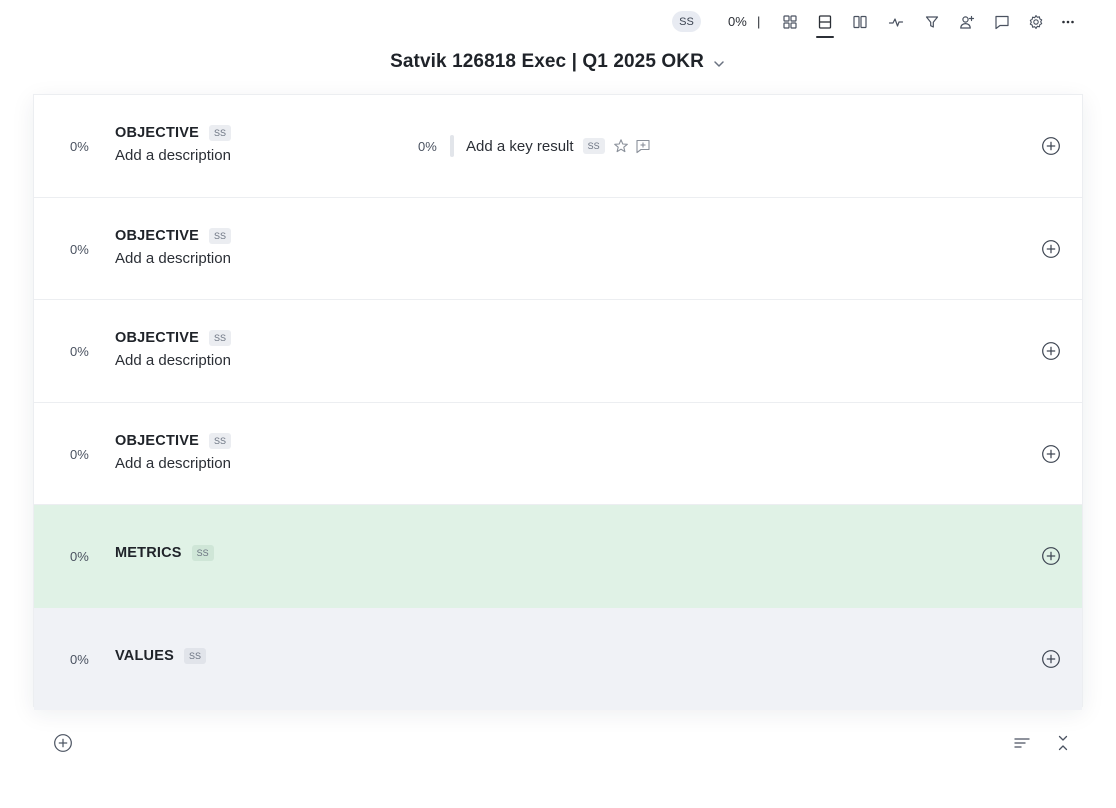 This screenshot has height=808, width=1116. I want to click on columns-view-icon, so click(860, 22).